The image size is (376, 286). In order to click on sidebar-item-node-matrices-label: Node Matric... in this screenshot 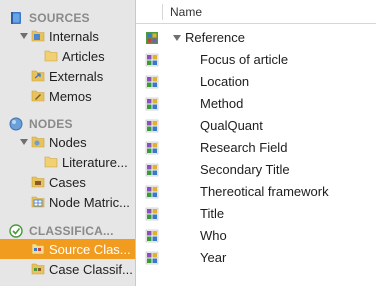, I will do `click(89, 202)`.